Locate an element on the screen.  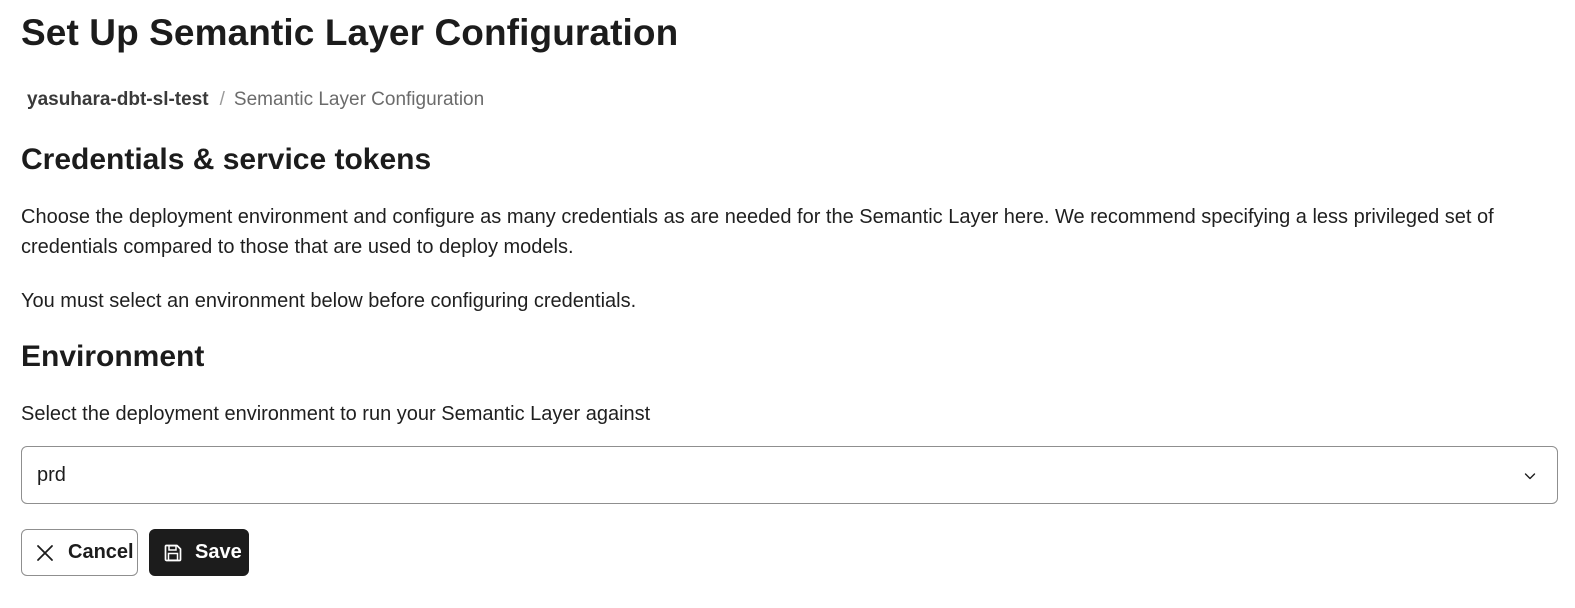
cancel-button: Cancel is located at coordinates (79, 552).